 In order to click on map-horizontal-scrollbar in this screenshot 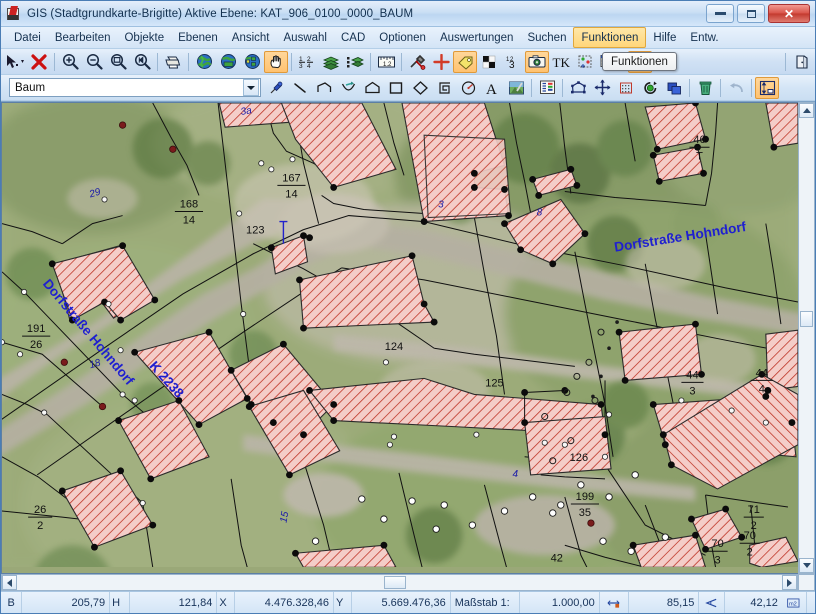, I will do `click(399, 582)`.